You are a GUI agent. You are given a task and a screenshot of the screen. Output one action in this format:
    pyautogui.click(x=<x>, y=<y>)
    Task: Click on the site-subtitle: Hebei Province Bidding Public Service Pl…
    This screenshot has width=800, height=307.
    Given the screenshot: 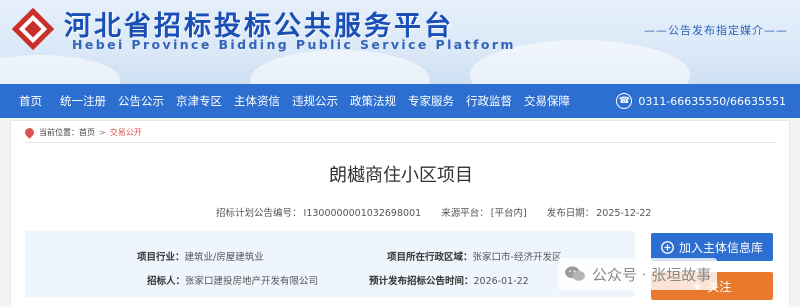 What is the action you would take?
    pyautogui.click(x=294, y=44)
    